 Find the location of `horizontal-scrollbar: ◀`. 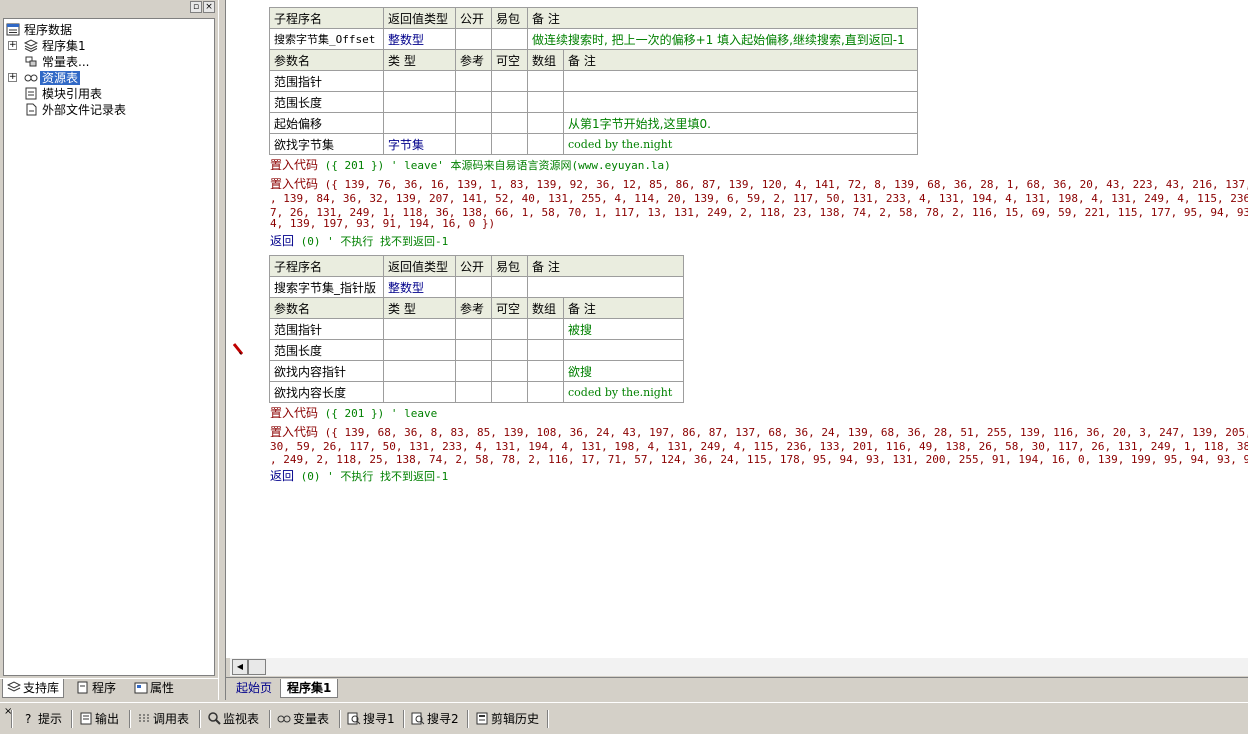

horizontal-scrollbar: ◀ is located at coordinates (739, 667).